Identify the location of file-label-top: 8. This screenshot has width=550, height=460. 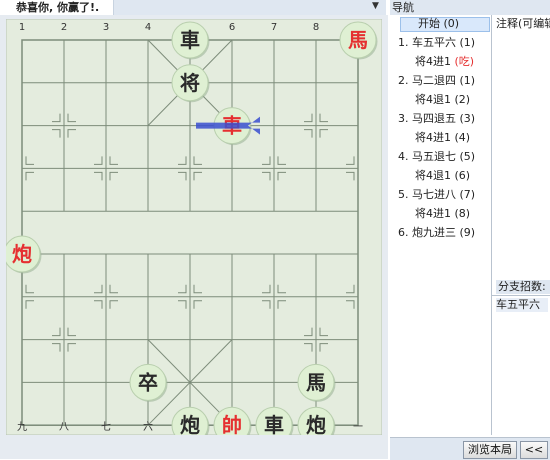
(316, 27).